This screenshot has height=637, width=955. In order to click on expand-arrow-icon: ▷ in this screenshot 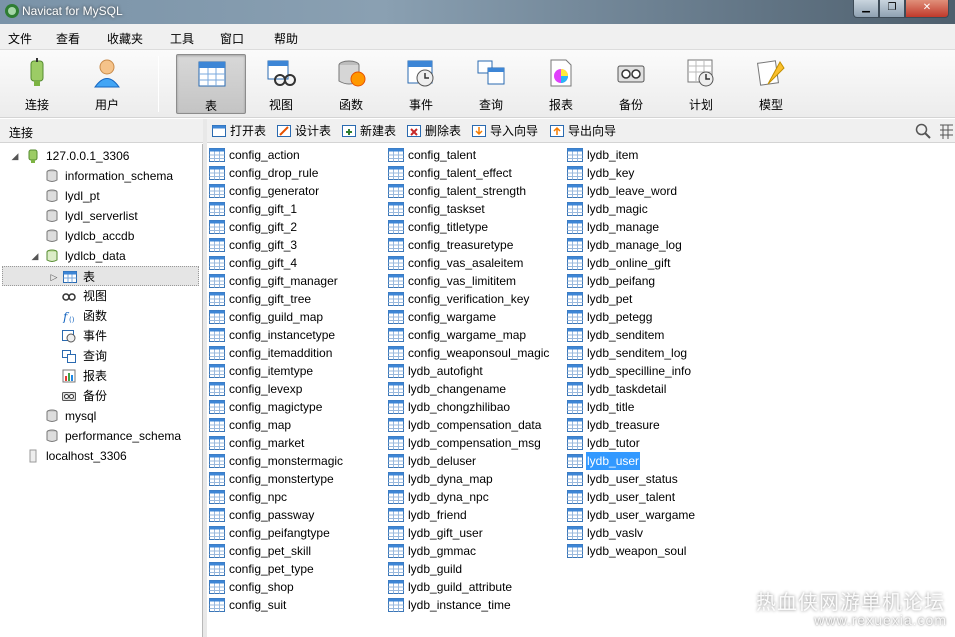, I will do `click(54, 277)`.